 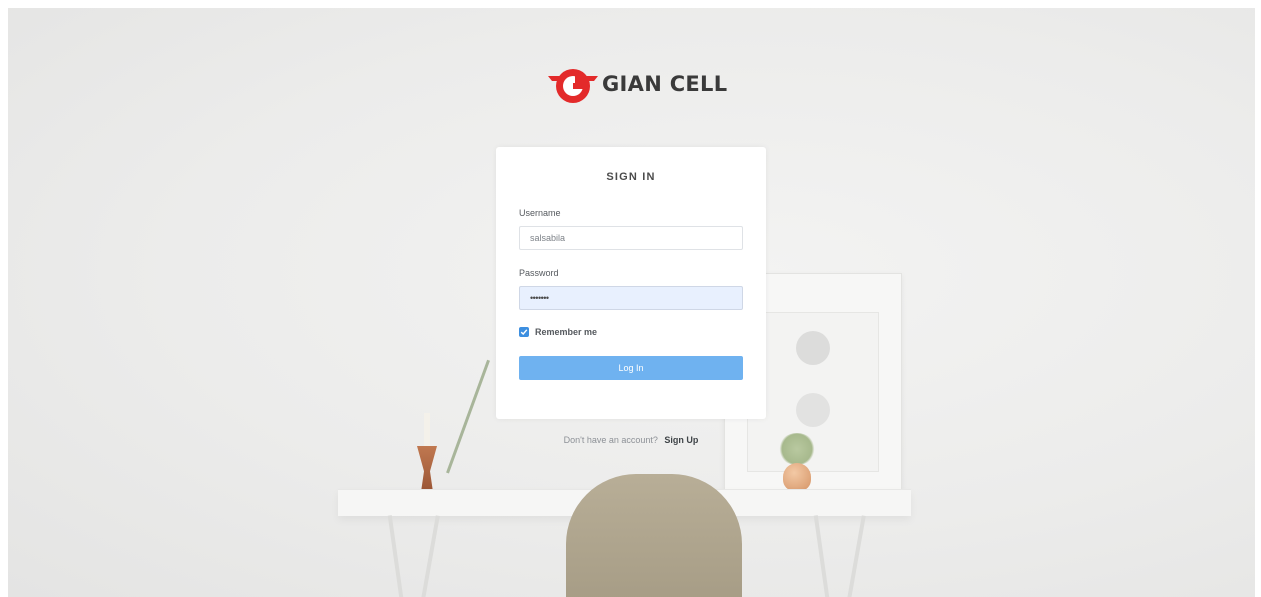 What do you see at coordinates (610, 440) in the screenshot?
I see `signup-prompt-text: Don't have an account?` at bounding box center [610, 440].